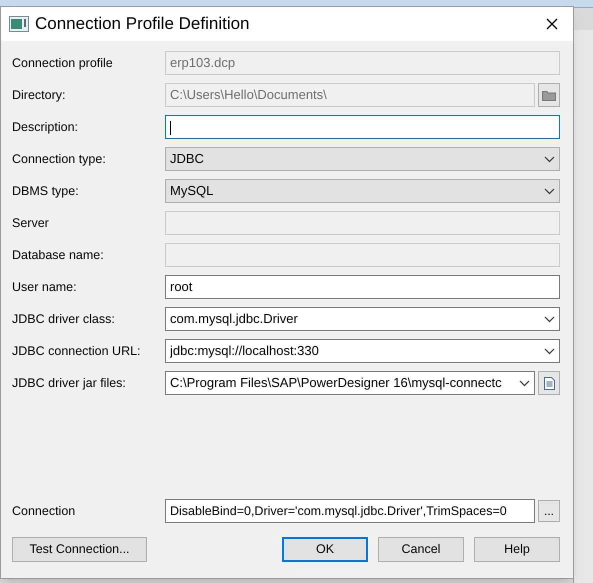  Describe the element at coordinates (325, 549) in the screenshot. I see `dialog-button: OK` at that location.